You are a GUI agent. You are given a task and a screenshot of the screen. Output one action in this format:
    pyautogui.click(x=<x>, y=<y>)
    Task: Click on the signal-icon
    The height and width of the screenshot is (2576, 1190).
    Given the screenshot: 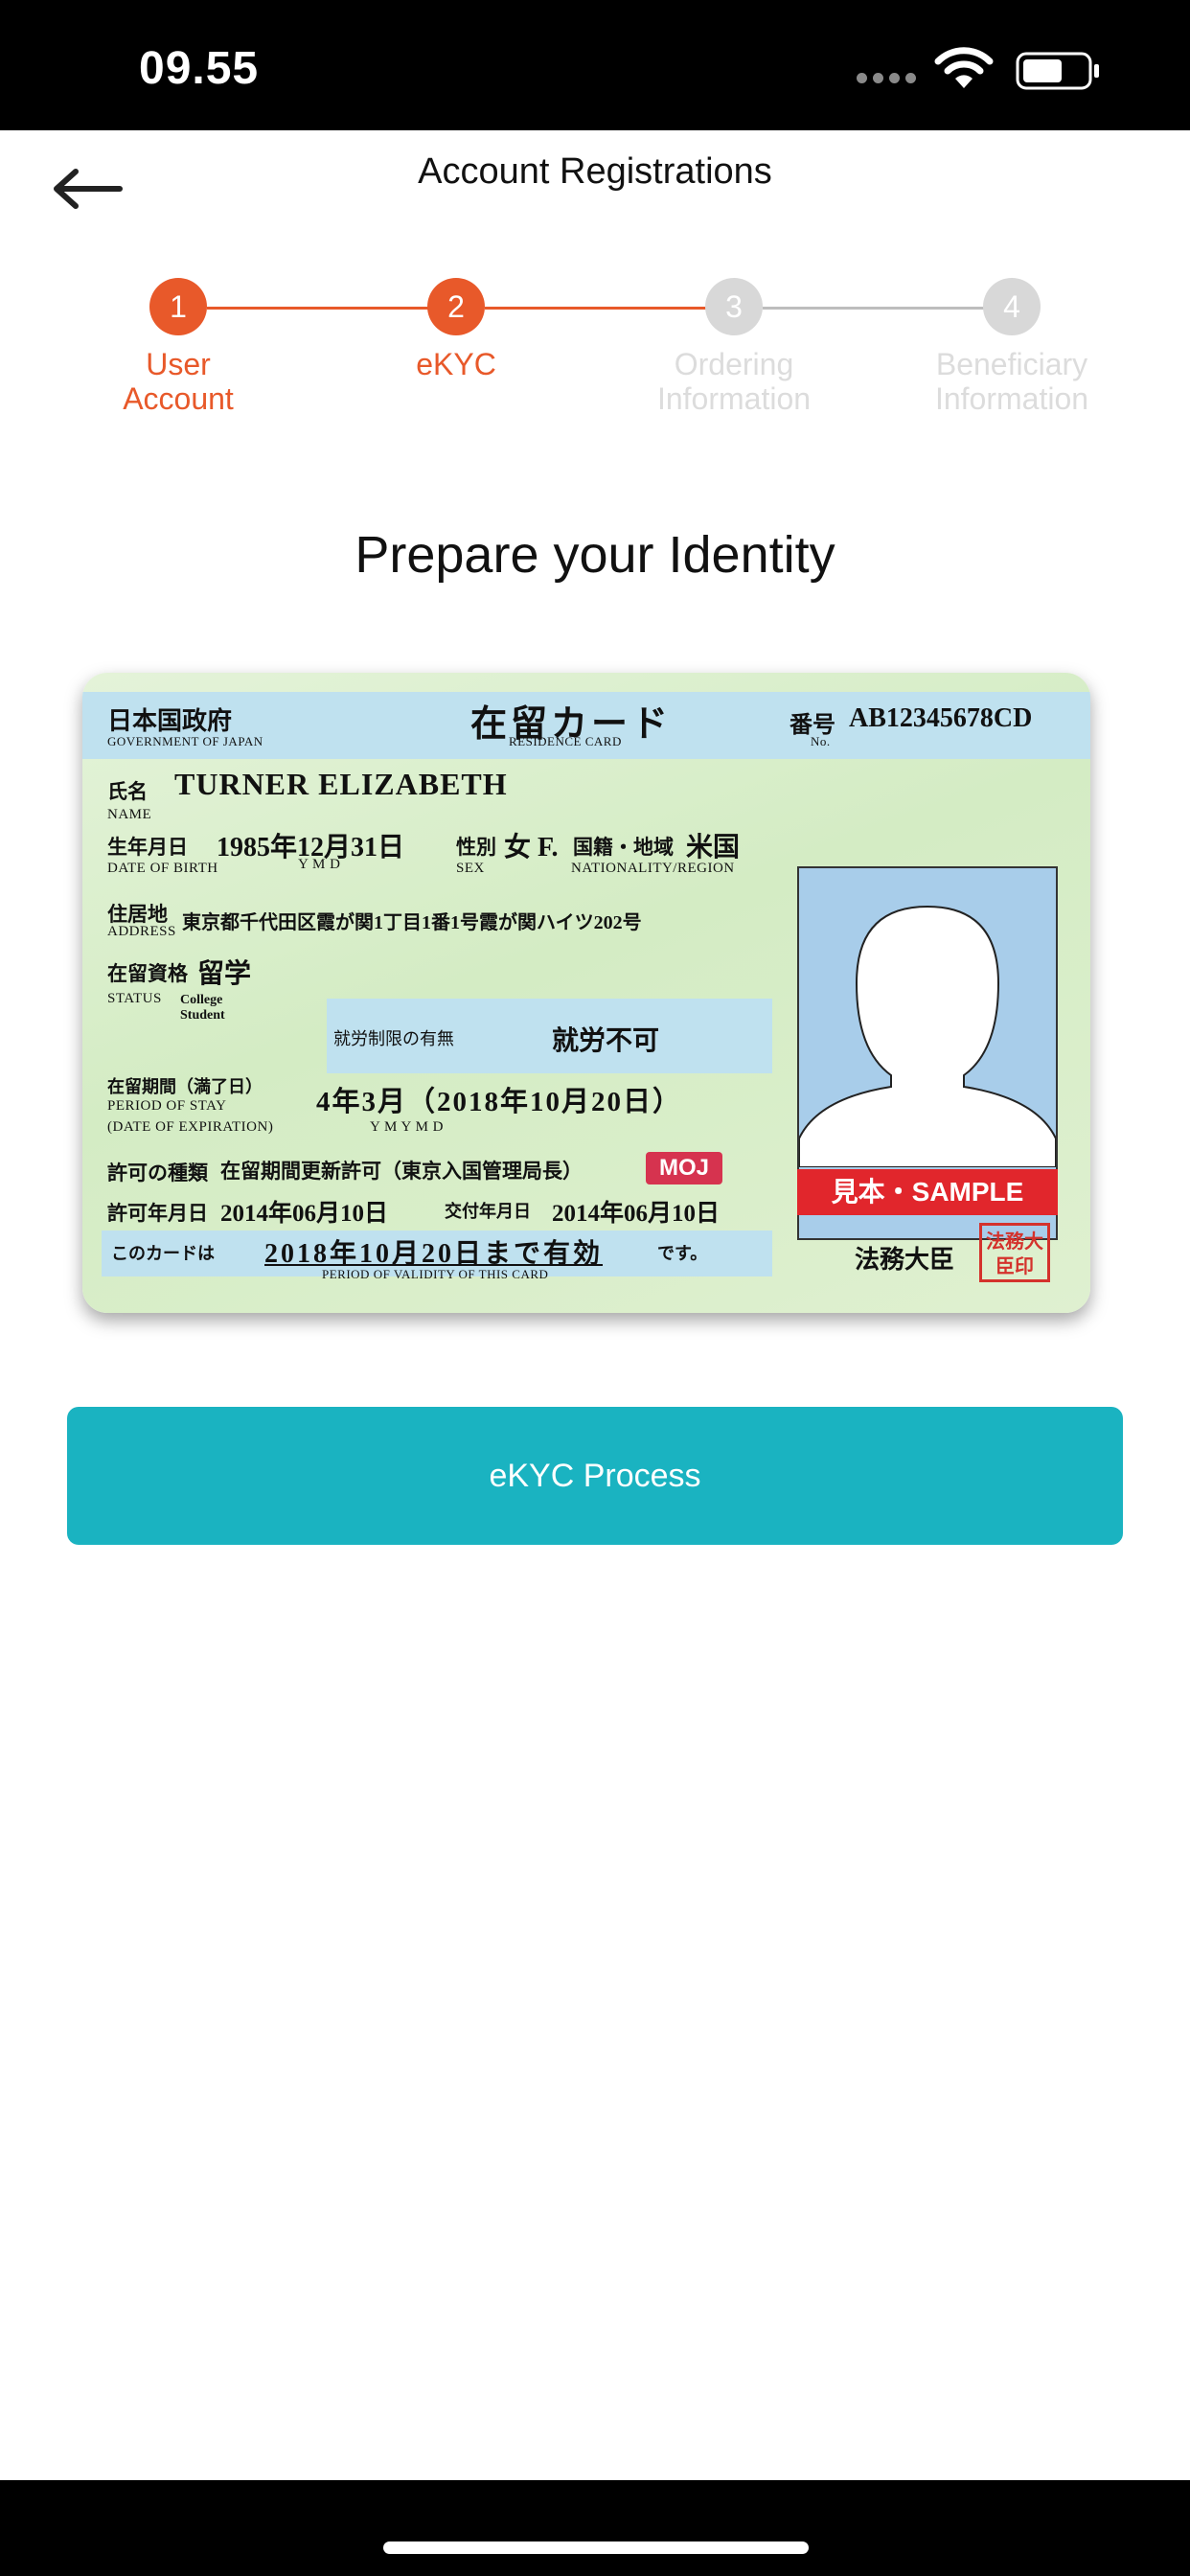 What is the action you would take?
    pyautogui.click(x=887, y=78)
    